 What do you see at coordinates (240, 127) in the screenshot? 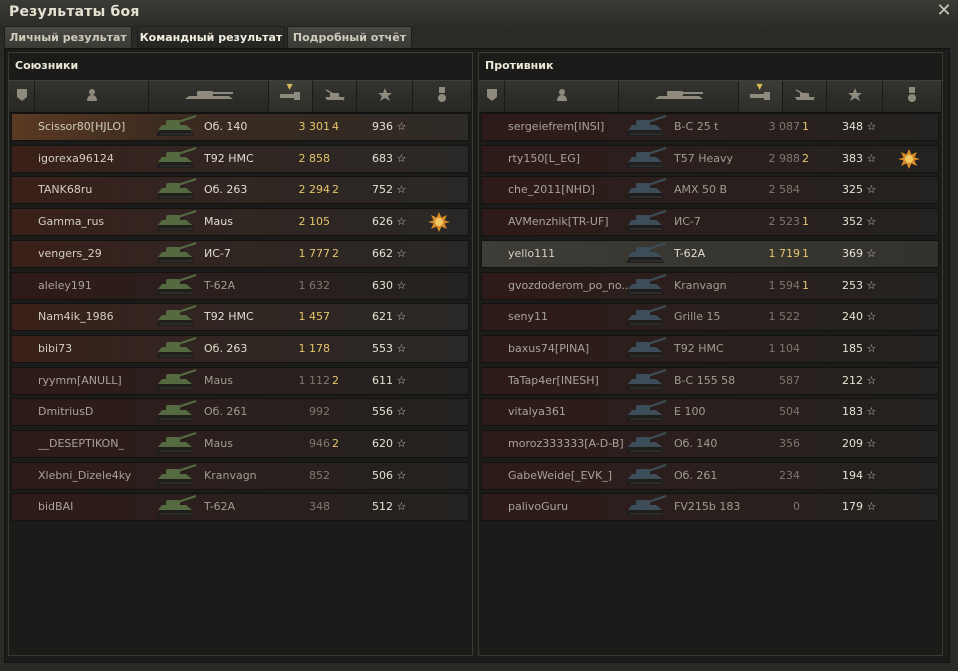
I see `allies-player-row: Scissor80[HJLO] Об. 140 3 301 4 936 ☆` at bounding box center [240, 127].